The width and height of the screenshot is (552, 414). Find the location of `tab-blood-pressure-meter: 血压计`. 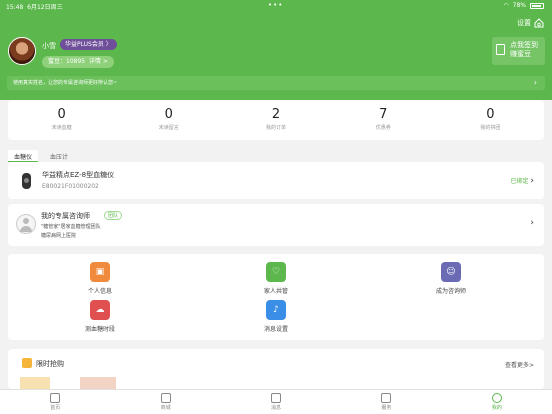

tab-blood-pressure-meter: 血压计 is located at coordinates (59, 156).